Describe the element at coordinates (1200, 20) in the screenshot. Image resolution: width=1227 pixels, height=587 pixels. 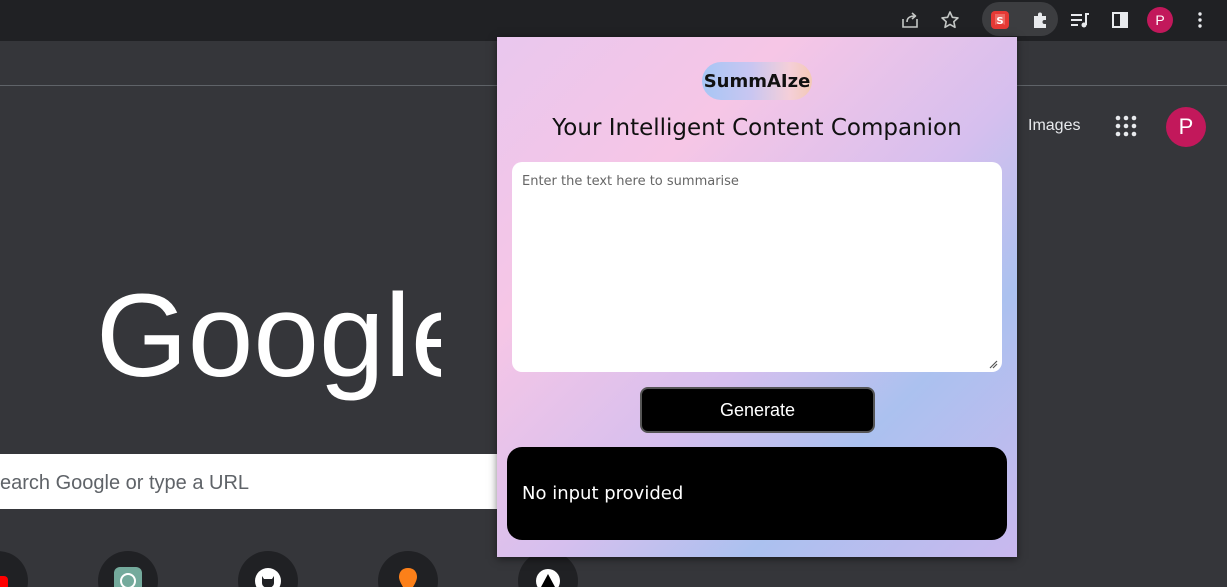
I see `kebab-menu-icon` at that location.